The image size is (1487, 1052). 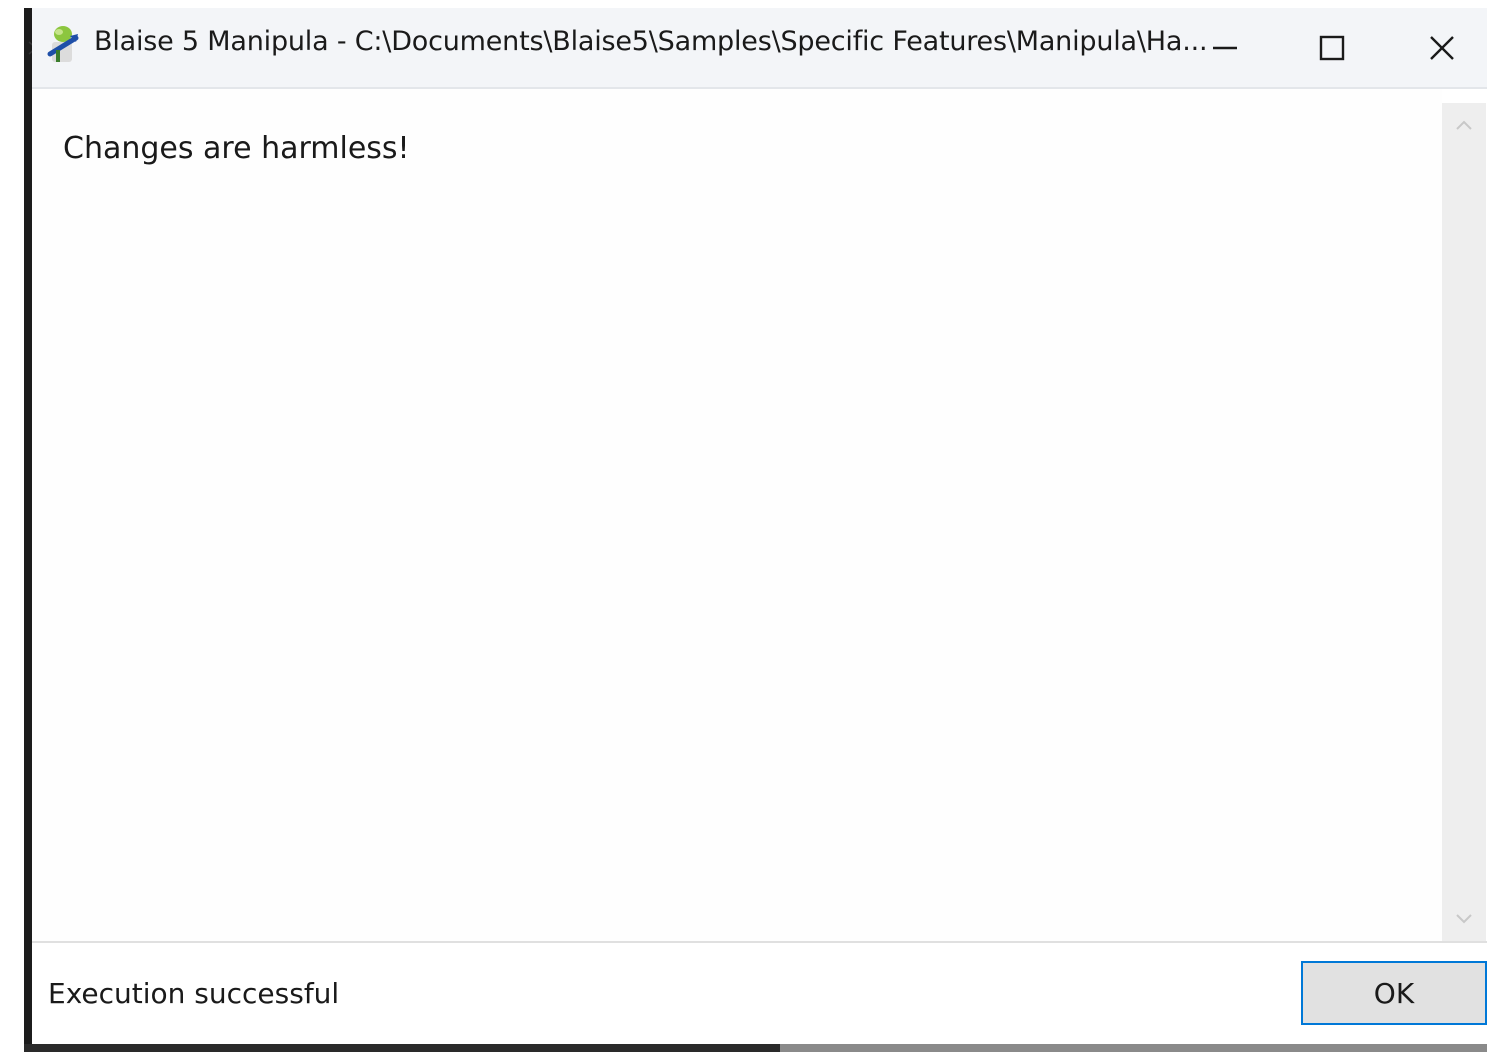 I want to click on blaise-manipula-icon, so click(x=63, y=44).